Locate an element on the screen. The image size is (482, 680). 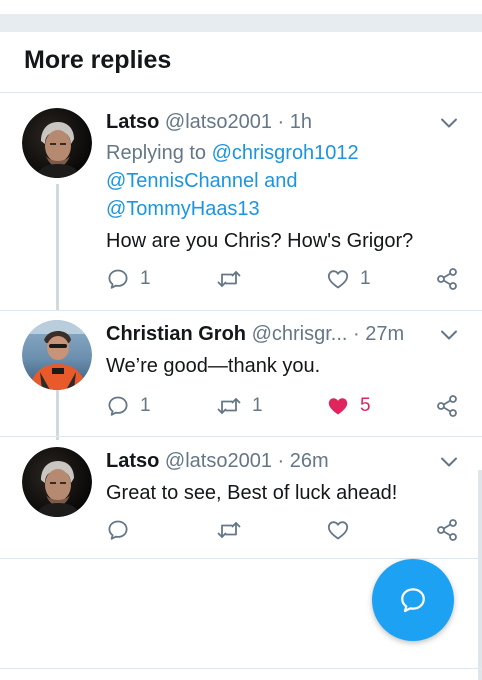
replying-to-label: Replying to is located at coordinates (159, 153).